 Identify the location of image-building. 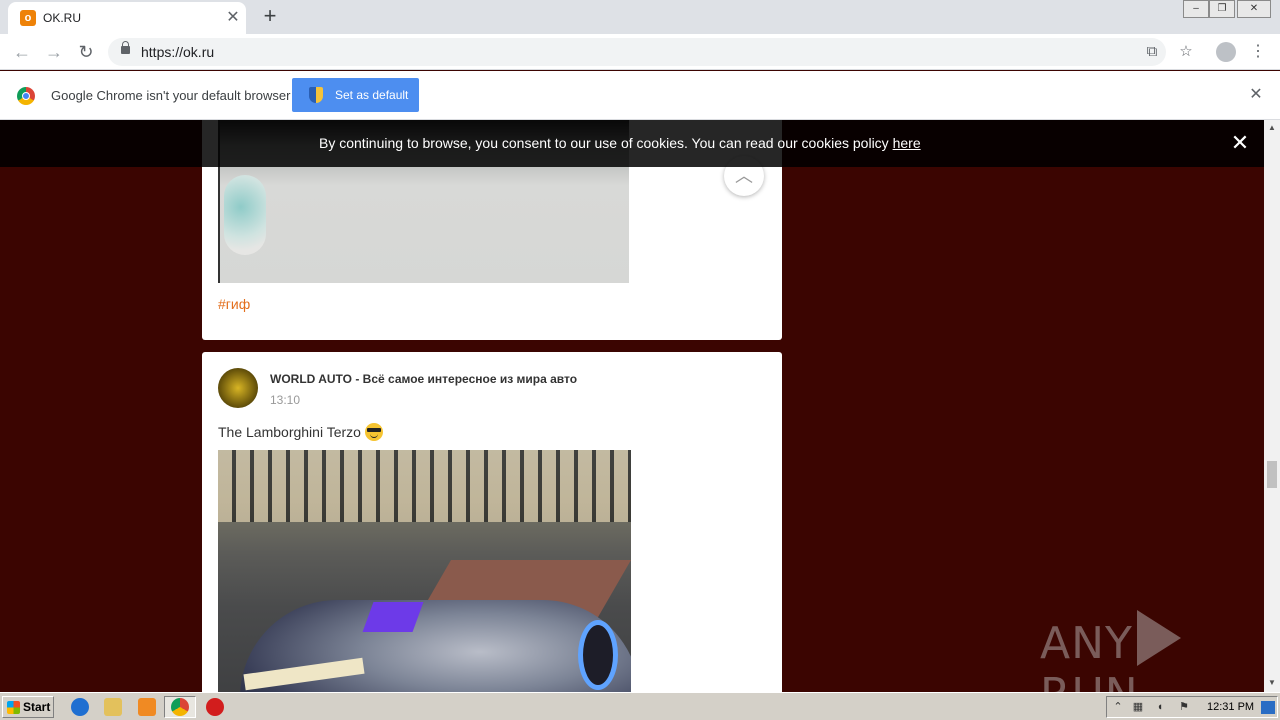
(424, 486).